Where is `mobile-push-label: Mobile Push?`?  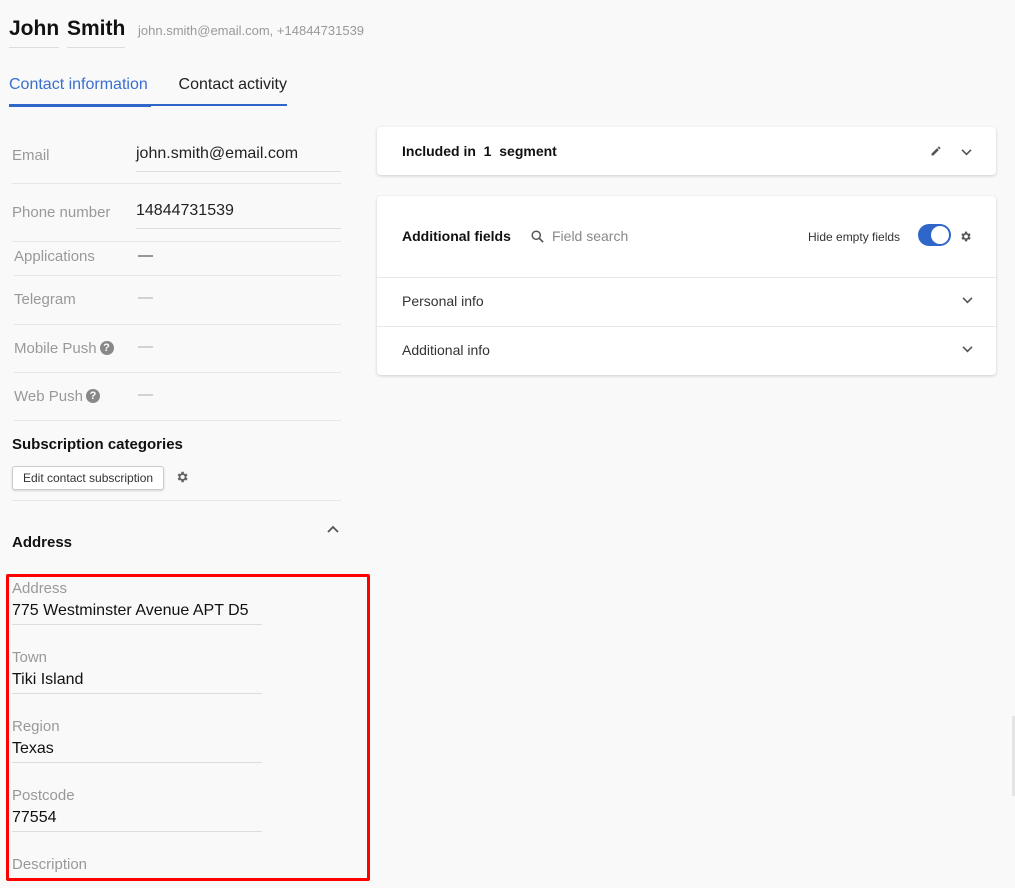 mobile-push-label: Mobile Push? is located at coordinates (64, 348).